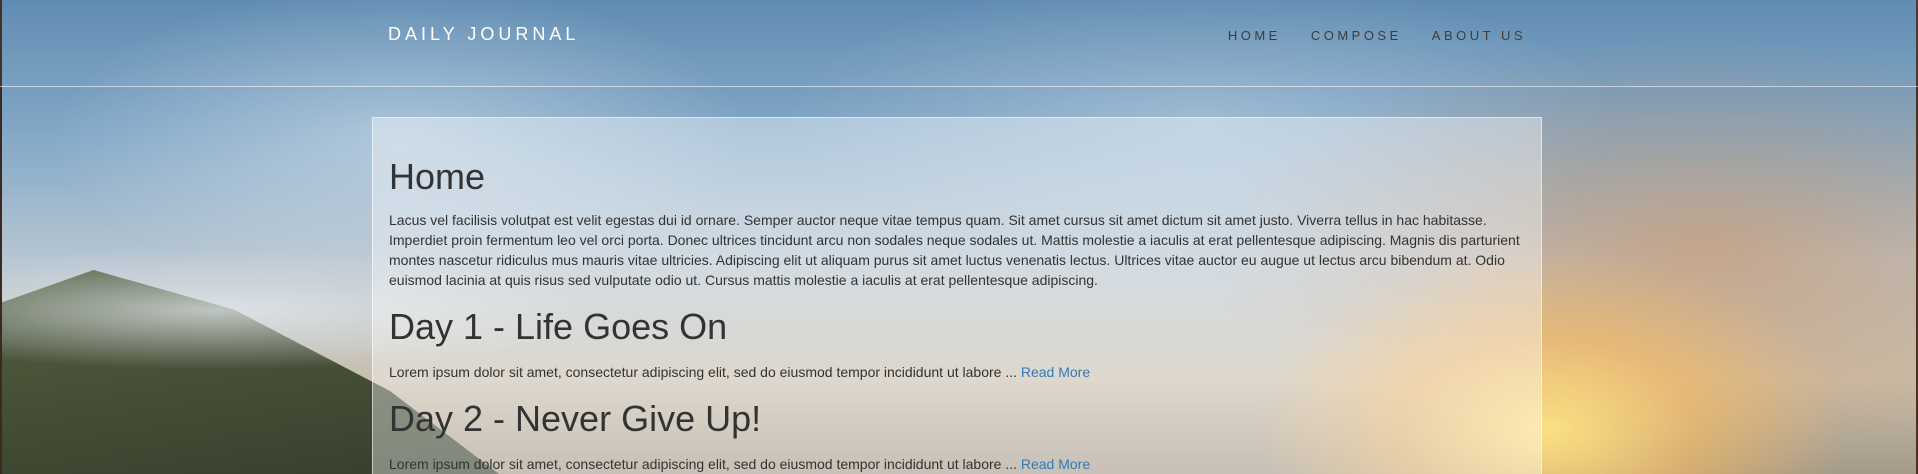 This screenshot has width=1918, height=474. What do you see at coordinates (437, 176) in the screenshot?
I see `page-title: Home` at bounding box center [437, 176].